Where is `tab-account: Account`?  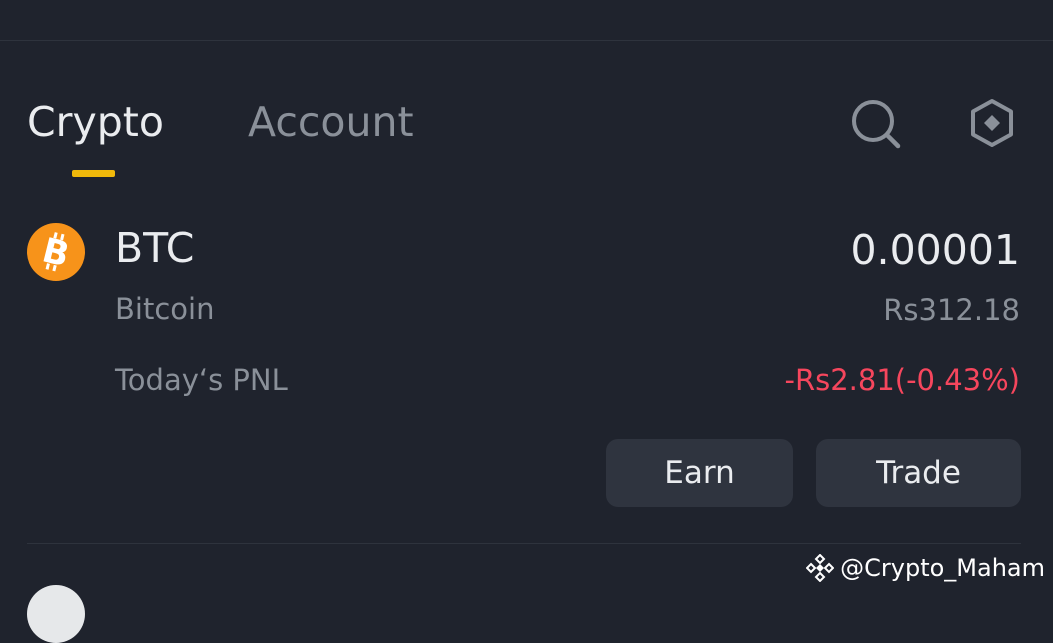 tab-account: Account is located at coordinates (331, 122).